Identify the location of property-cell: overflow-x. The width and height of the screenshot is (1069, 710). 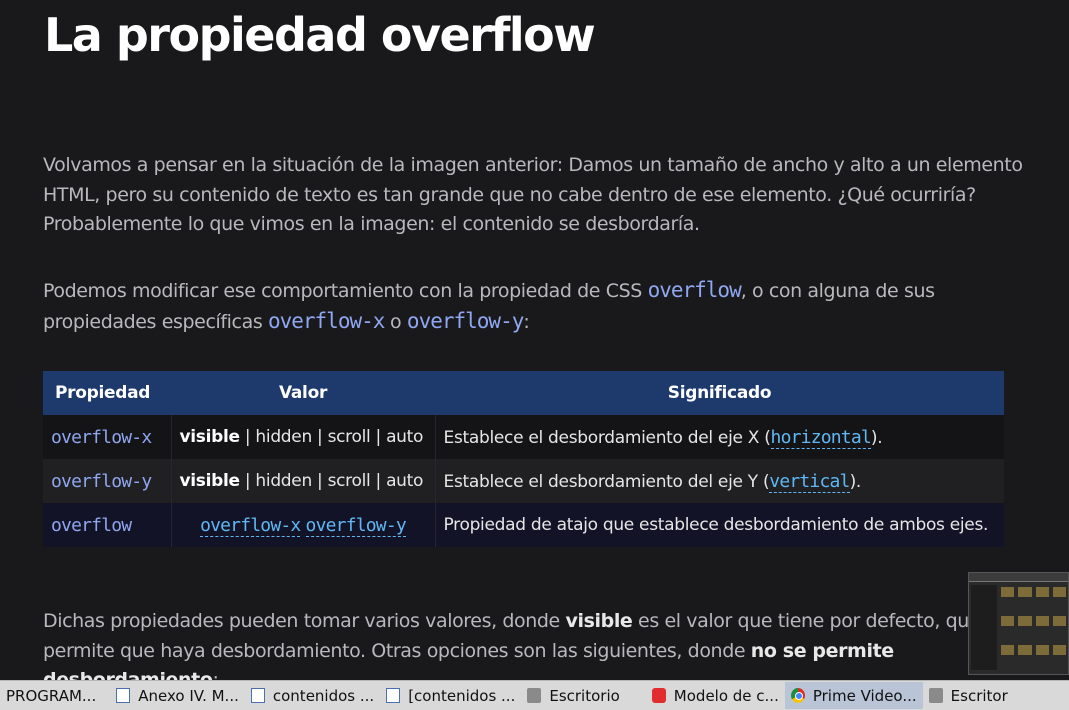
(107, 437).